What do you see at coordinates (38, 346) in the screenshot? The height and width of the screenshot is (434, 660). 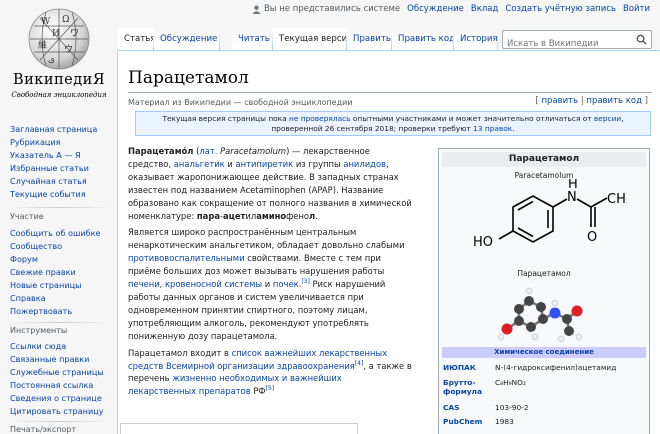 I see `sidebar-item-what-links-here: Ссылки сюда` at bounding box center [38, 346].